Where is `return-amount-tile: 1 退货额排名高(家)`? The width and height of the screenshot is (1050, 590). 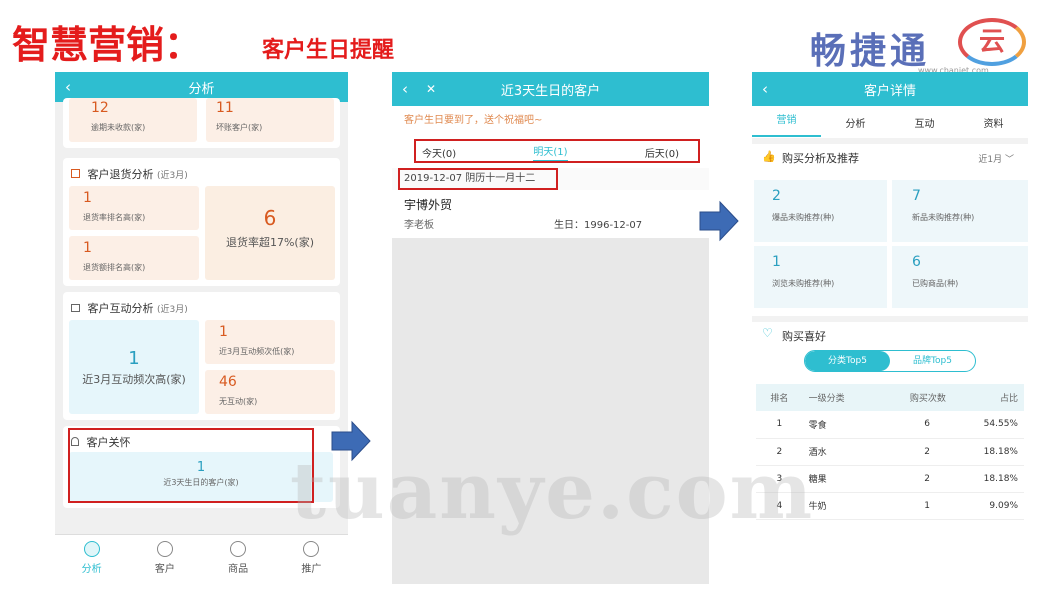
return-amount-tile: 1 退货额排名高(家) is located at coordinates (134, 258).